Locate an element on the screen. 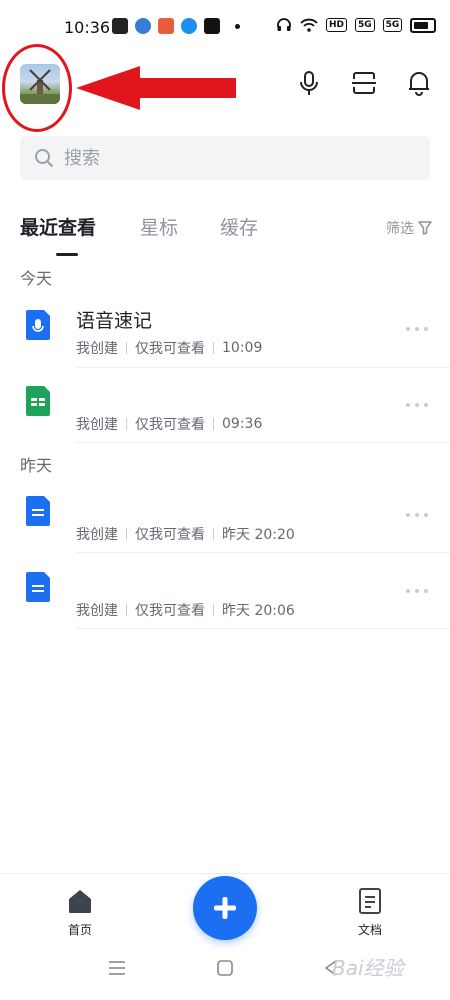  tiktok-icon is located at coordinates (212, 26).